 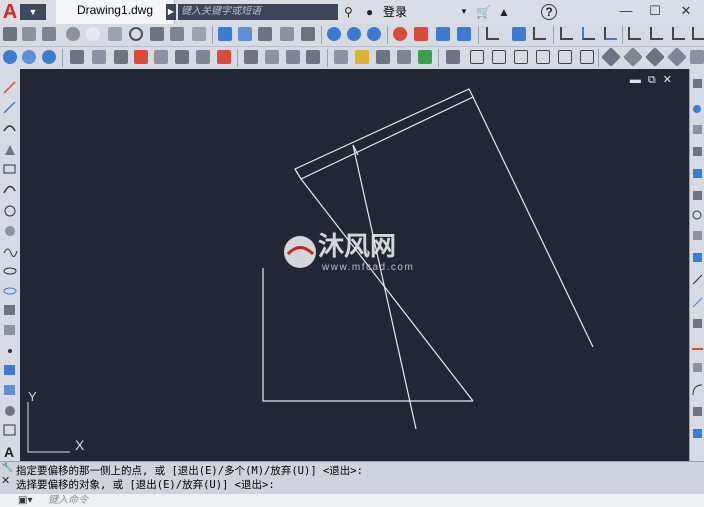 What do you see at coordinates (308, 34) in the screenshot?
I see `loft-icon` at bounding box center [308, 34].